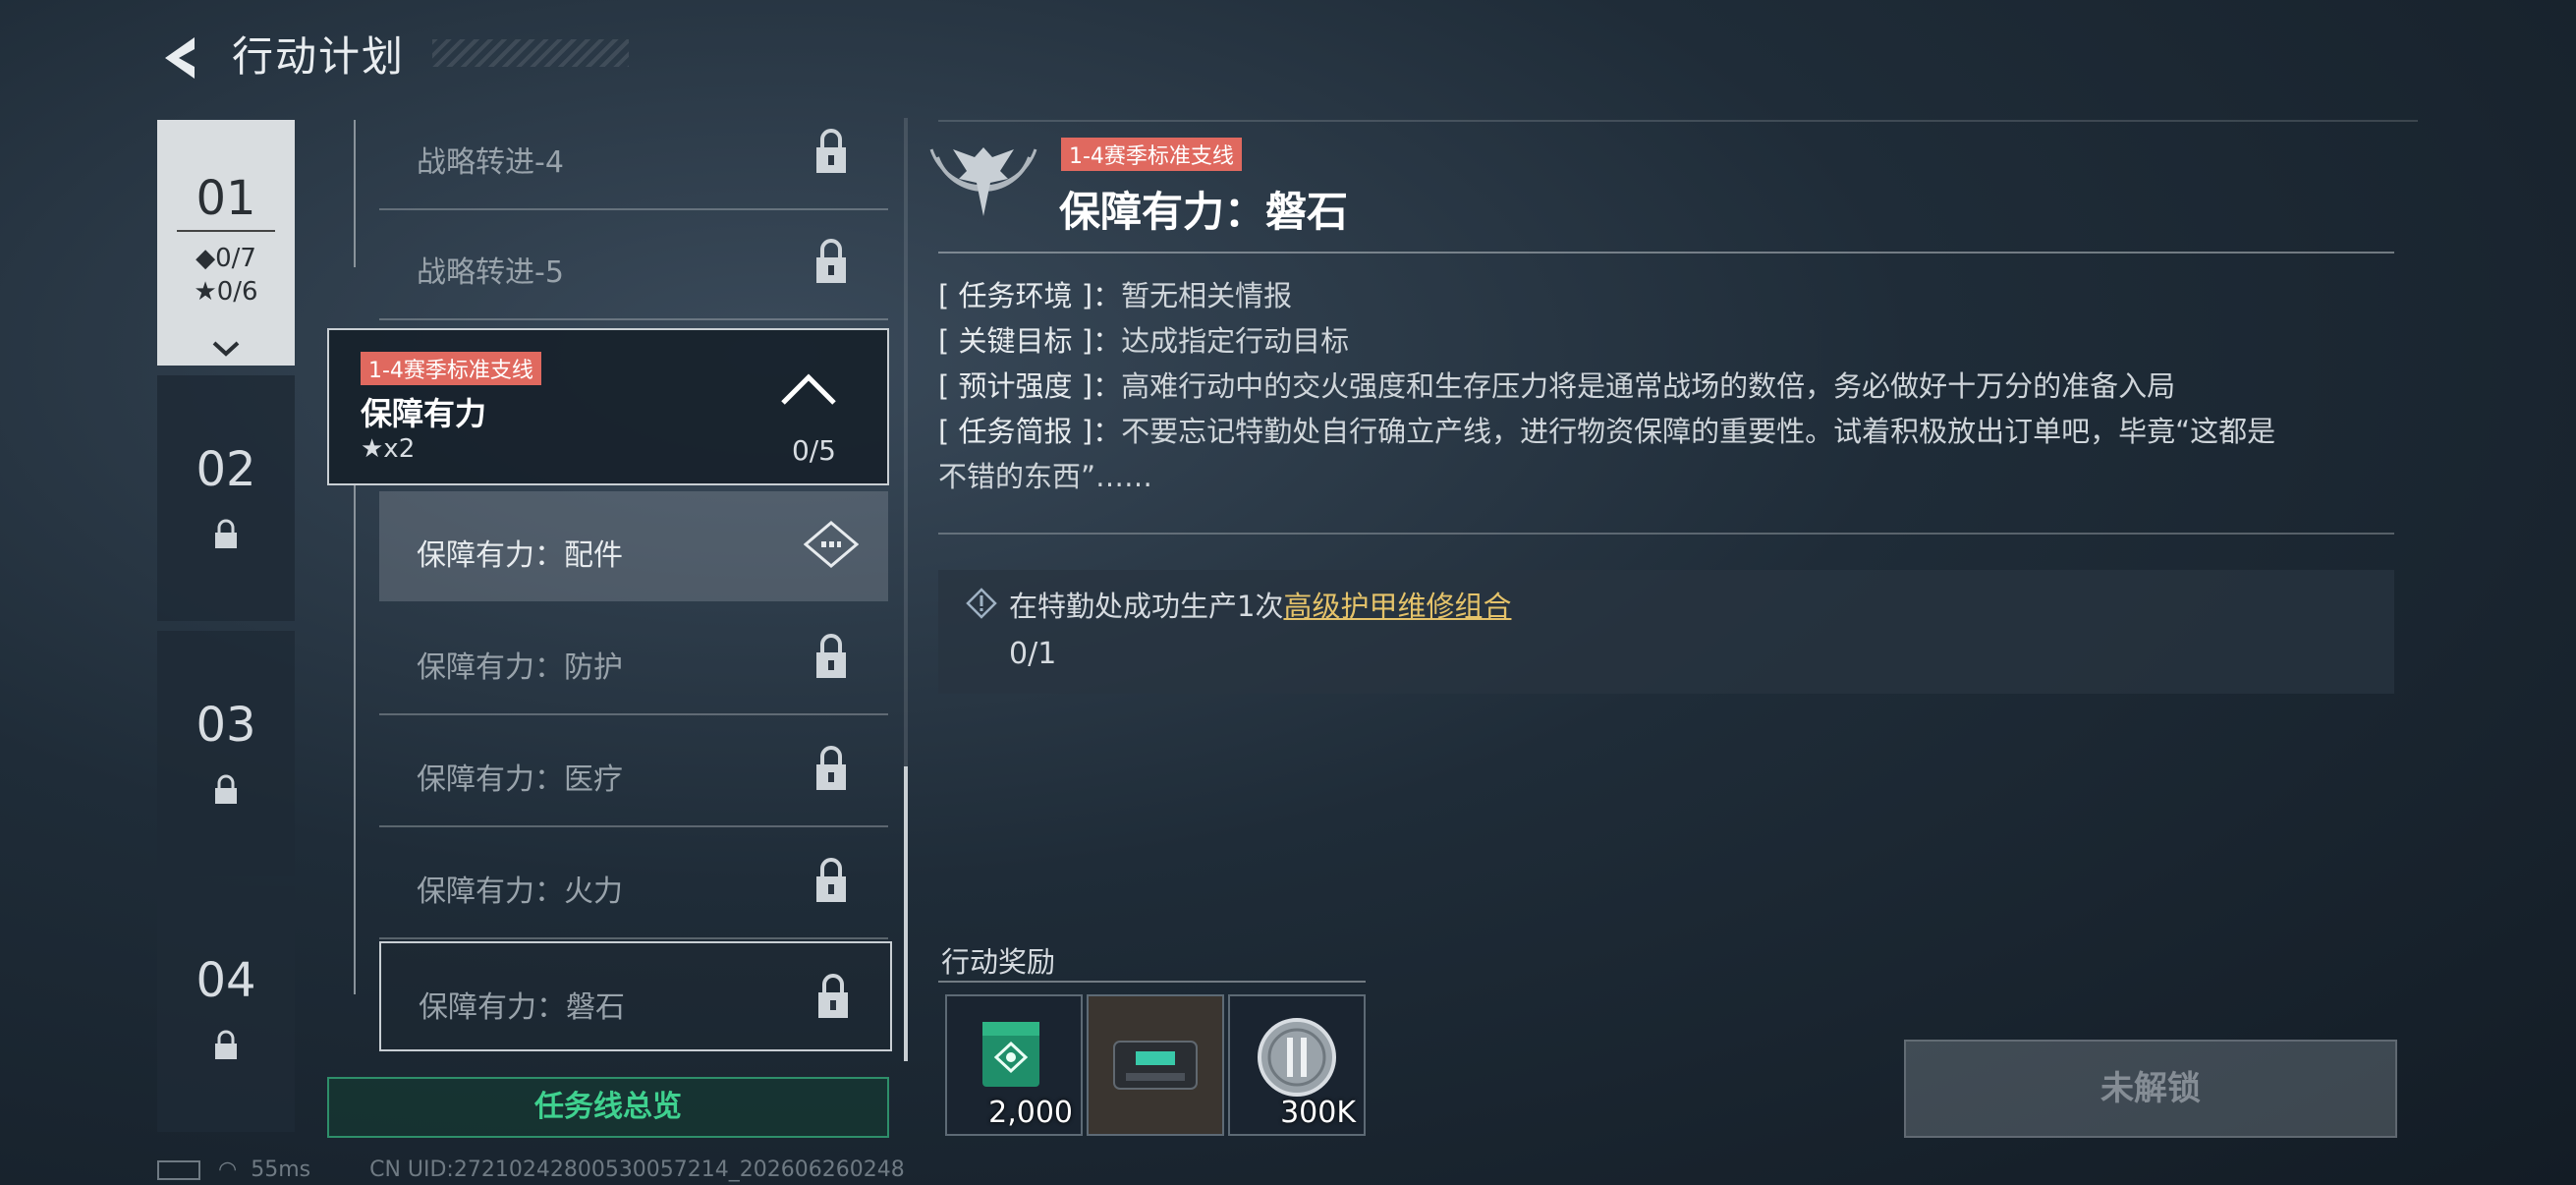  Describe the element at coordinates (1144, 341) in the screenshot. I see `info-goal: [ 关键目标 ]：达成指定行动目标` at that location.